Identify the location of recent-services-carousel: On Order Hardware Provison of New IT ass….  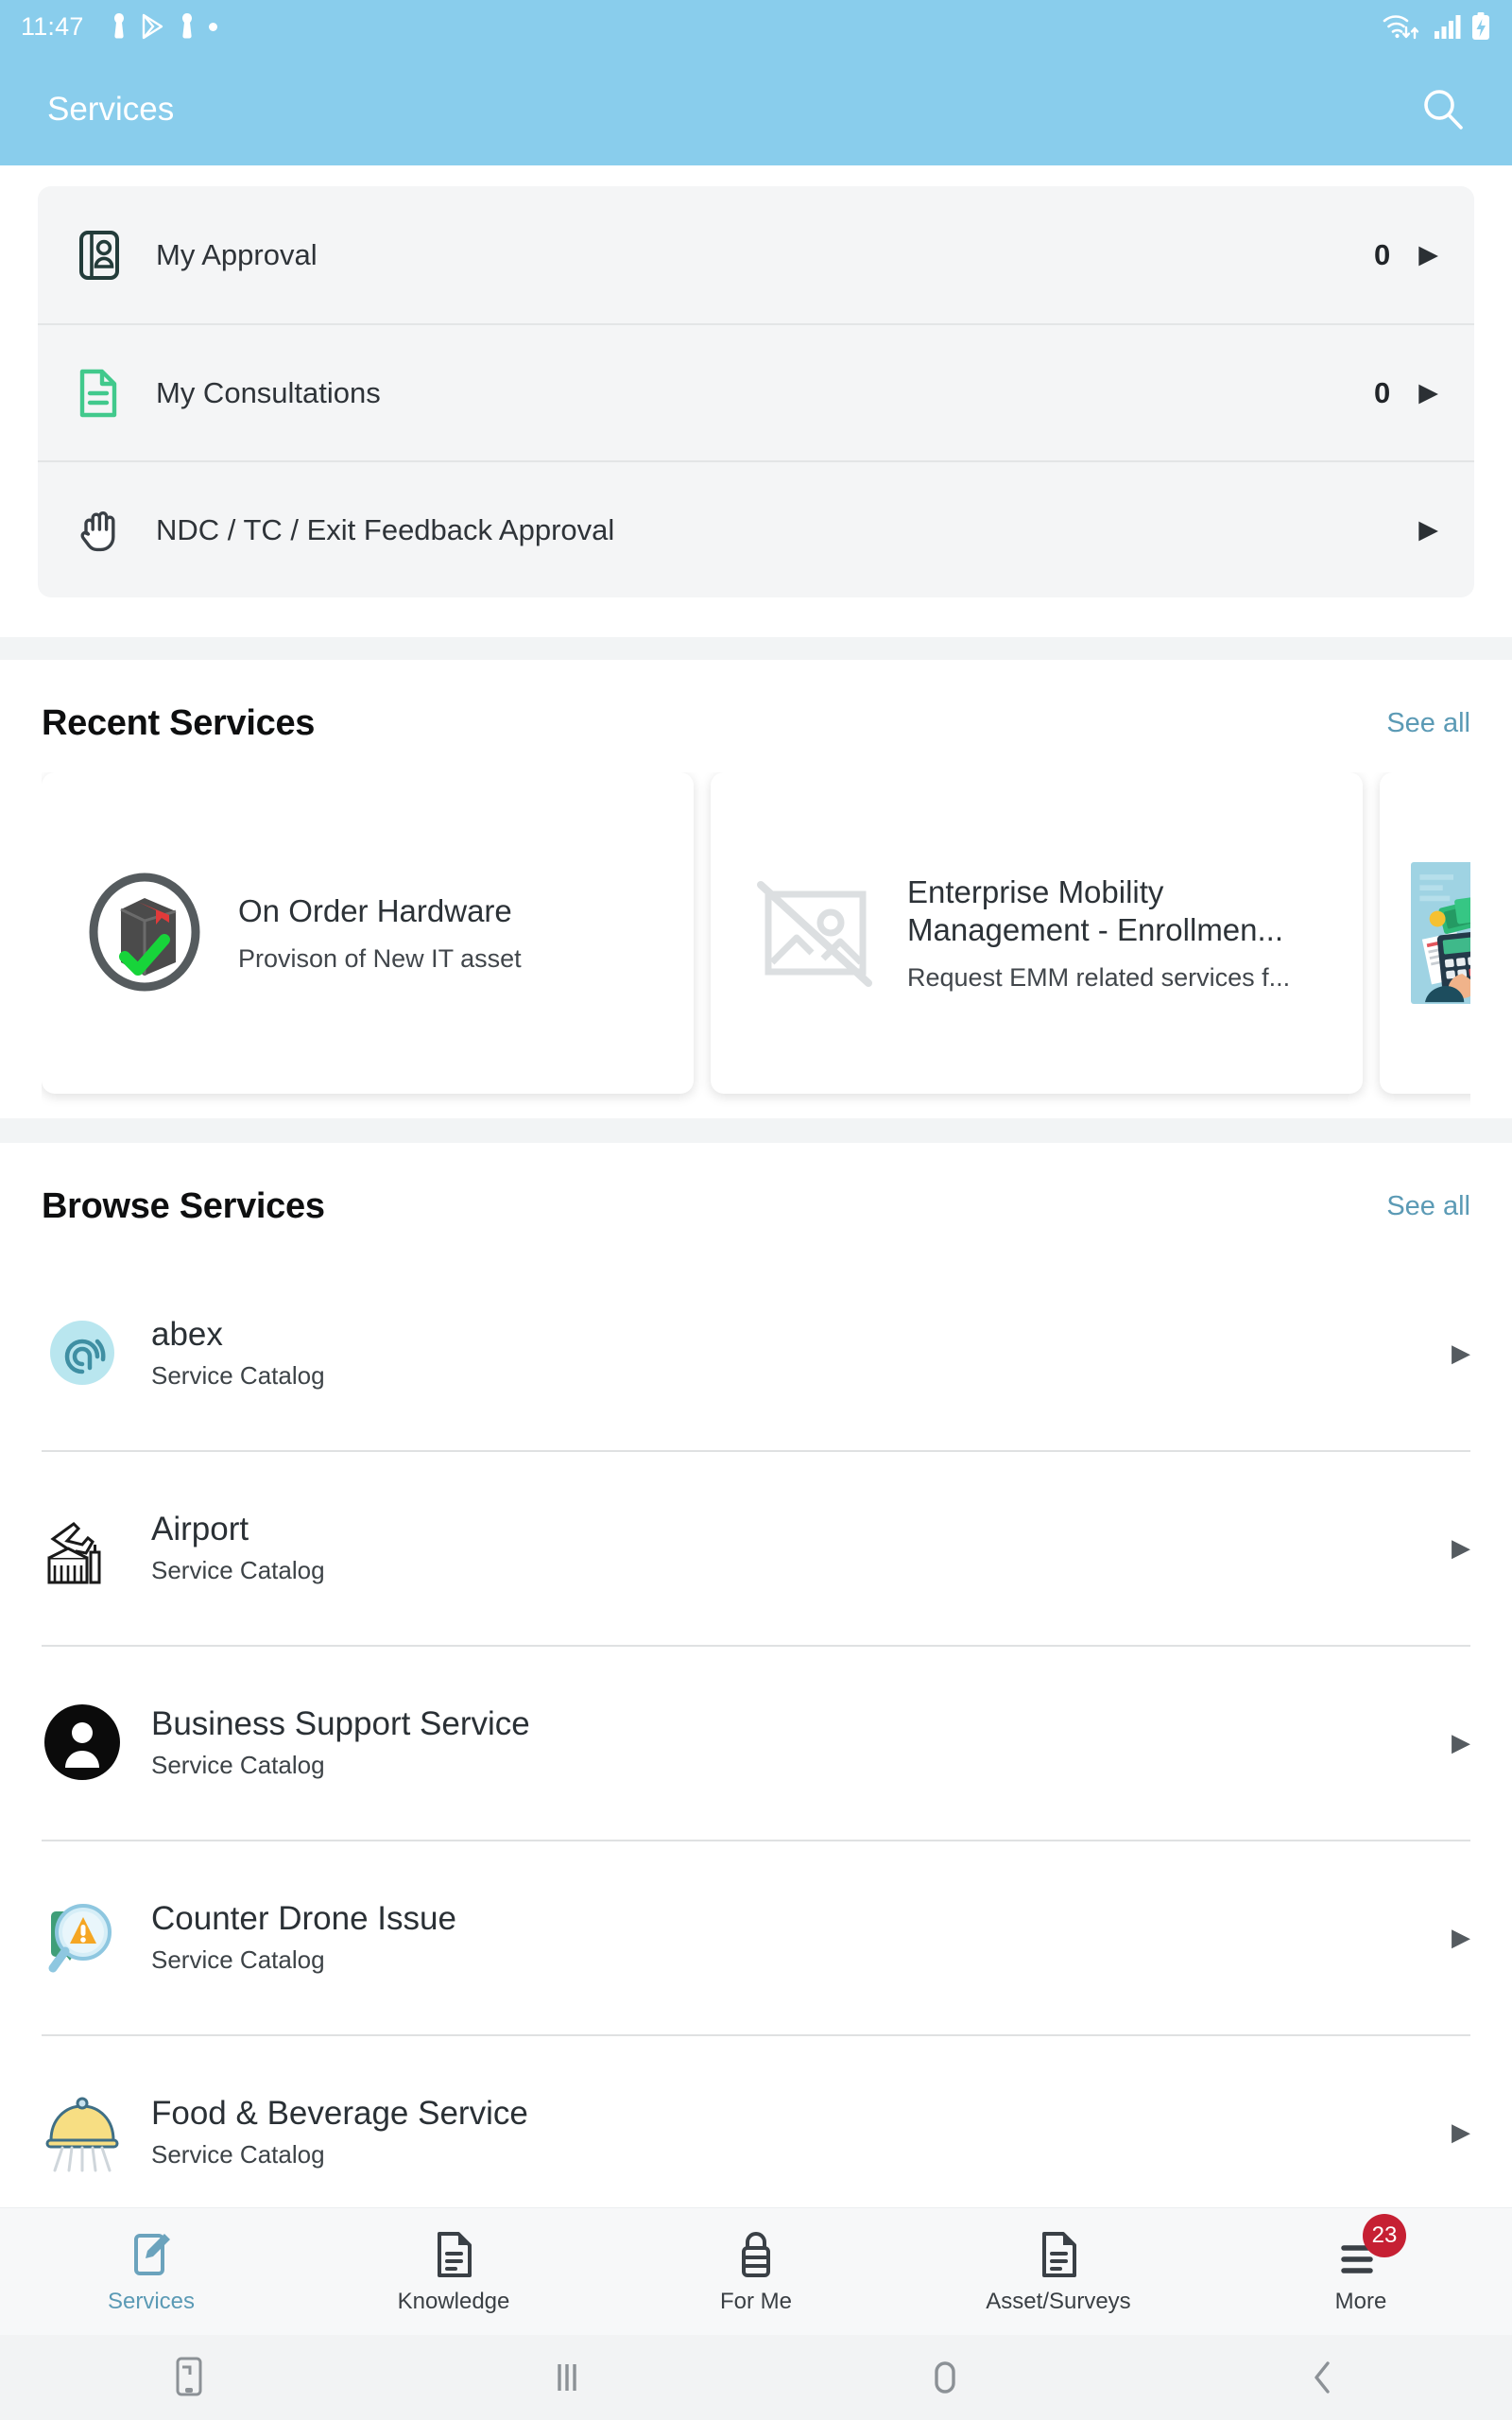
(756, 945).